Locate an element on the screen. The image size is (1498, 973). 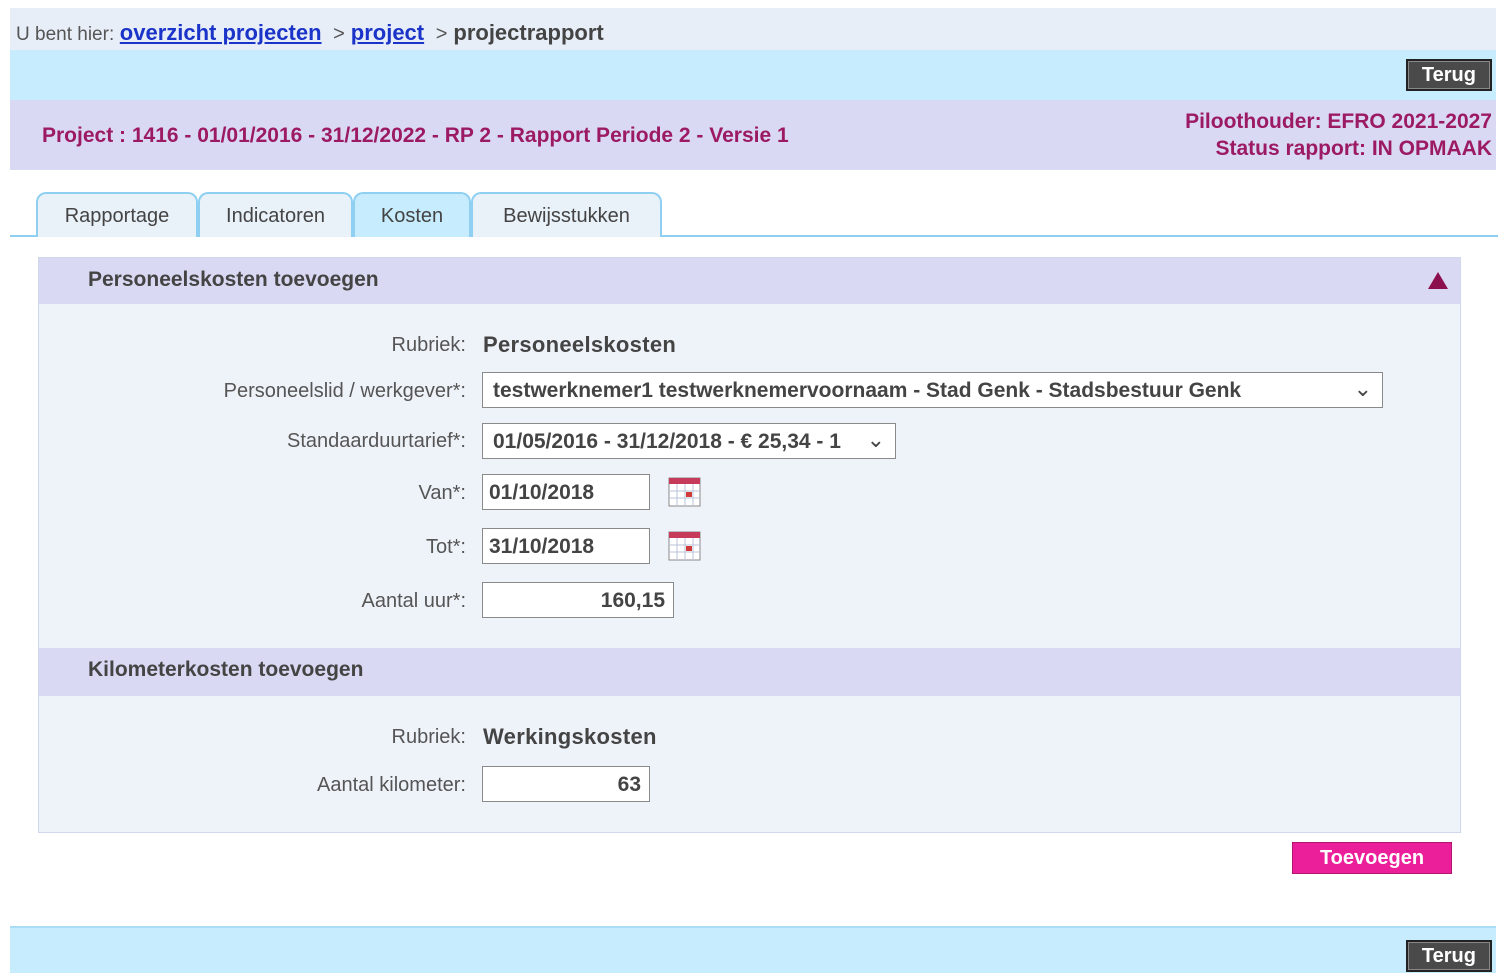
personnel-section-title: Personeelskosten toevoegen is located at coordinates (233, 279).